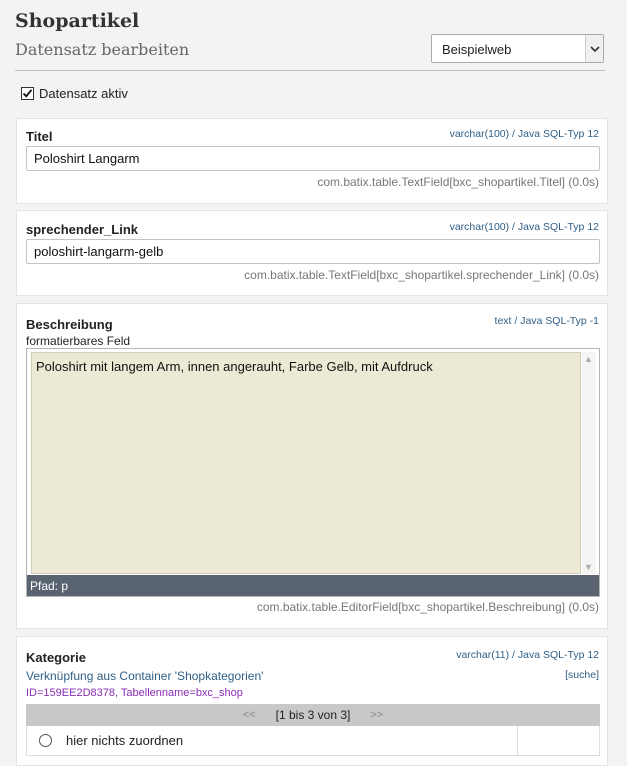  What do you see at coordinates (39, 136) in the screenshot?
I see `field-label-titel: Titel` at bounding box center [39, 136].